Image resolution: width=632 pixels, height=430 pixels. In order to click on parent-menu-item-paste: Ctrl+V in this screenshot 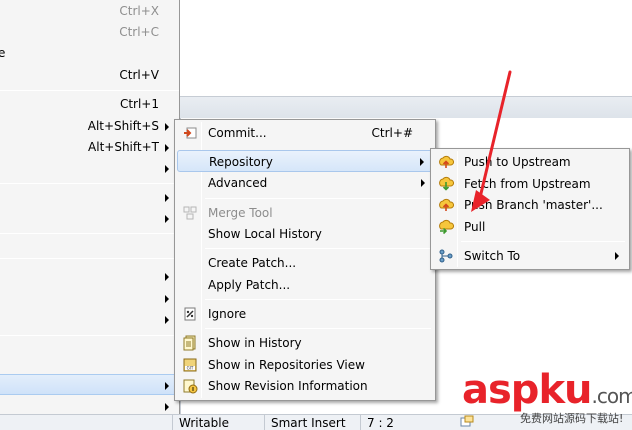, I will do `click(89, 75)`.